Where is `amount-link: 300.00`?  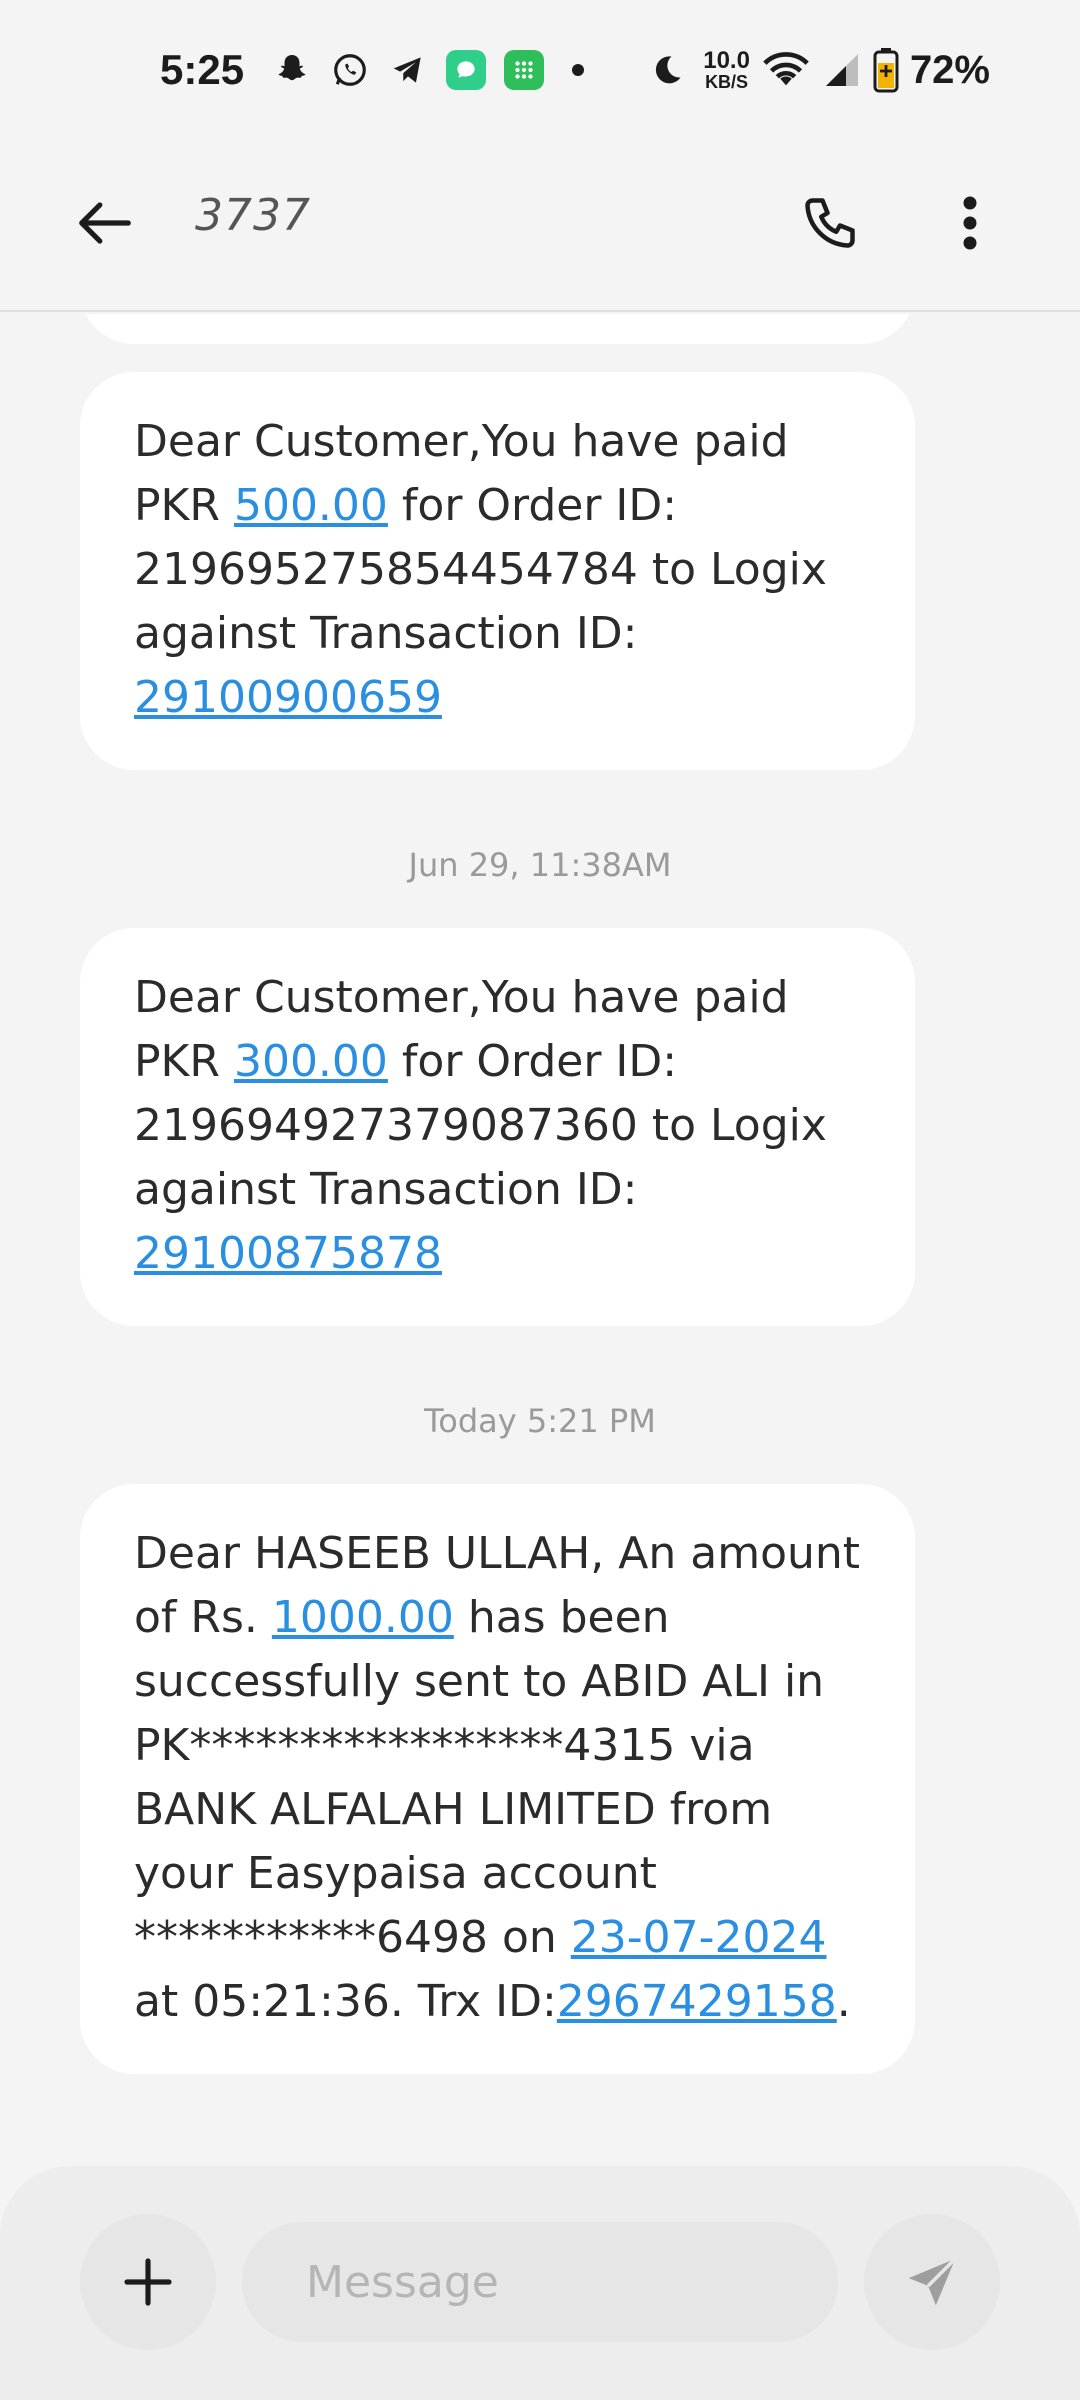
amount-link: 300.00 is located at coordinates (311, 1061).